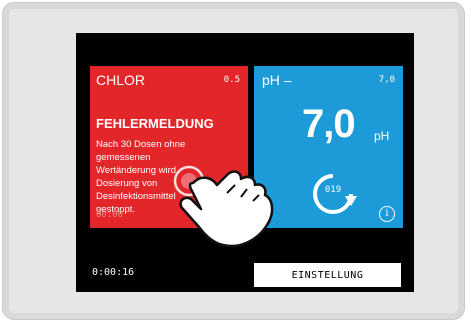 Image resolution: width=471 pixels, height=326 pixels. I want to click on chlor-setpoint: 0.5, so click(231, 80).